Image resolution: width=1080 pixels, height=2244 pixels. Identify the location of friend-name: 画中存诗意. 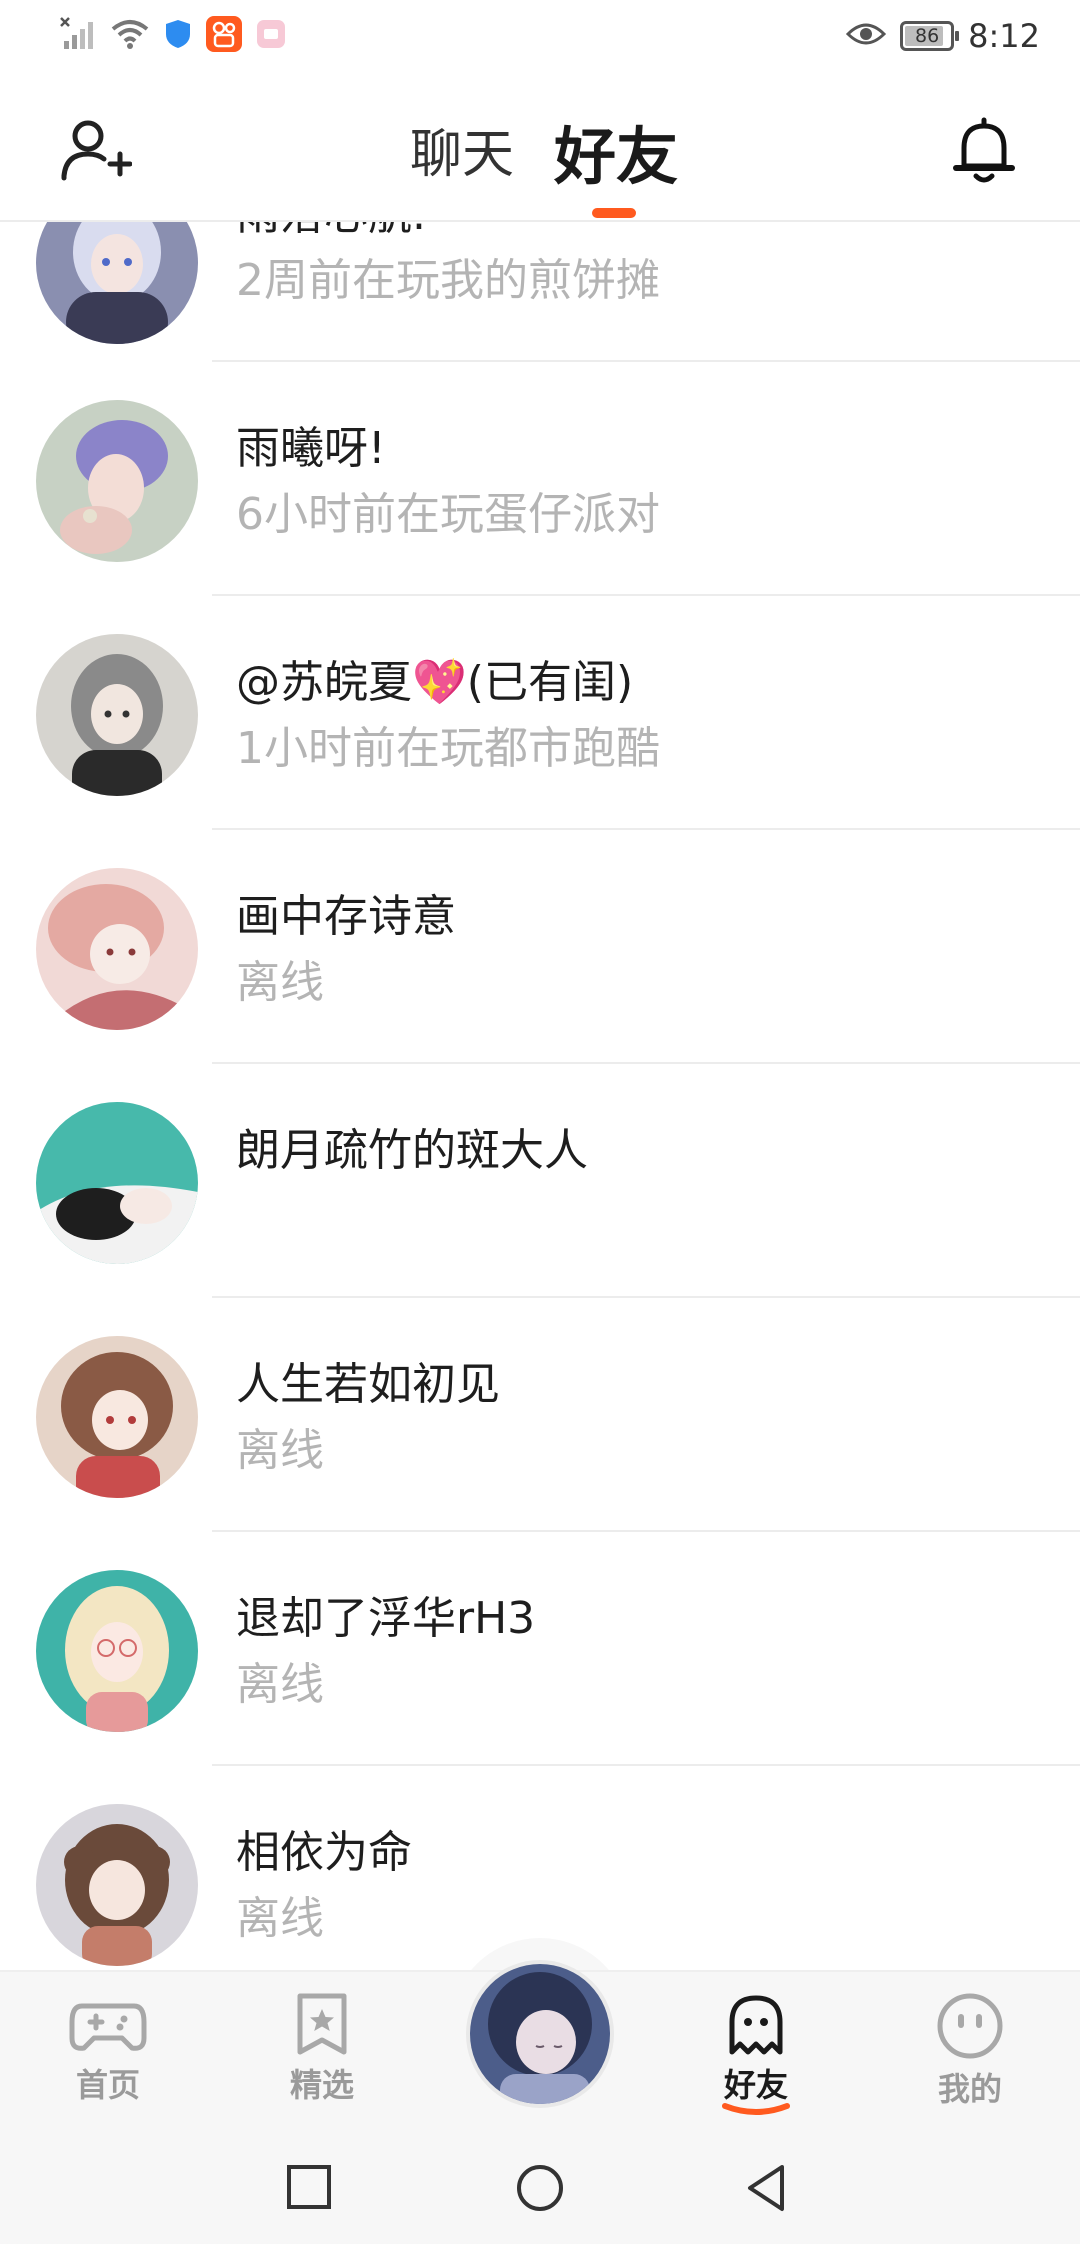
(346, 916).